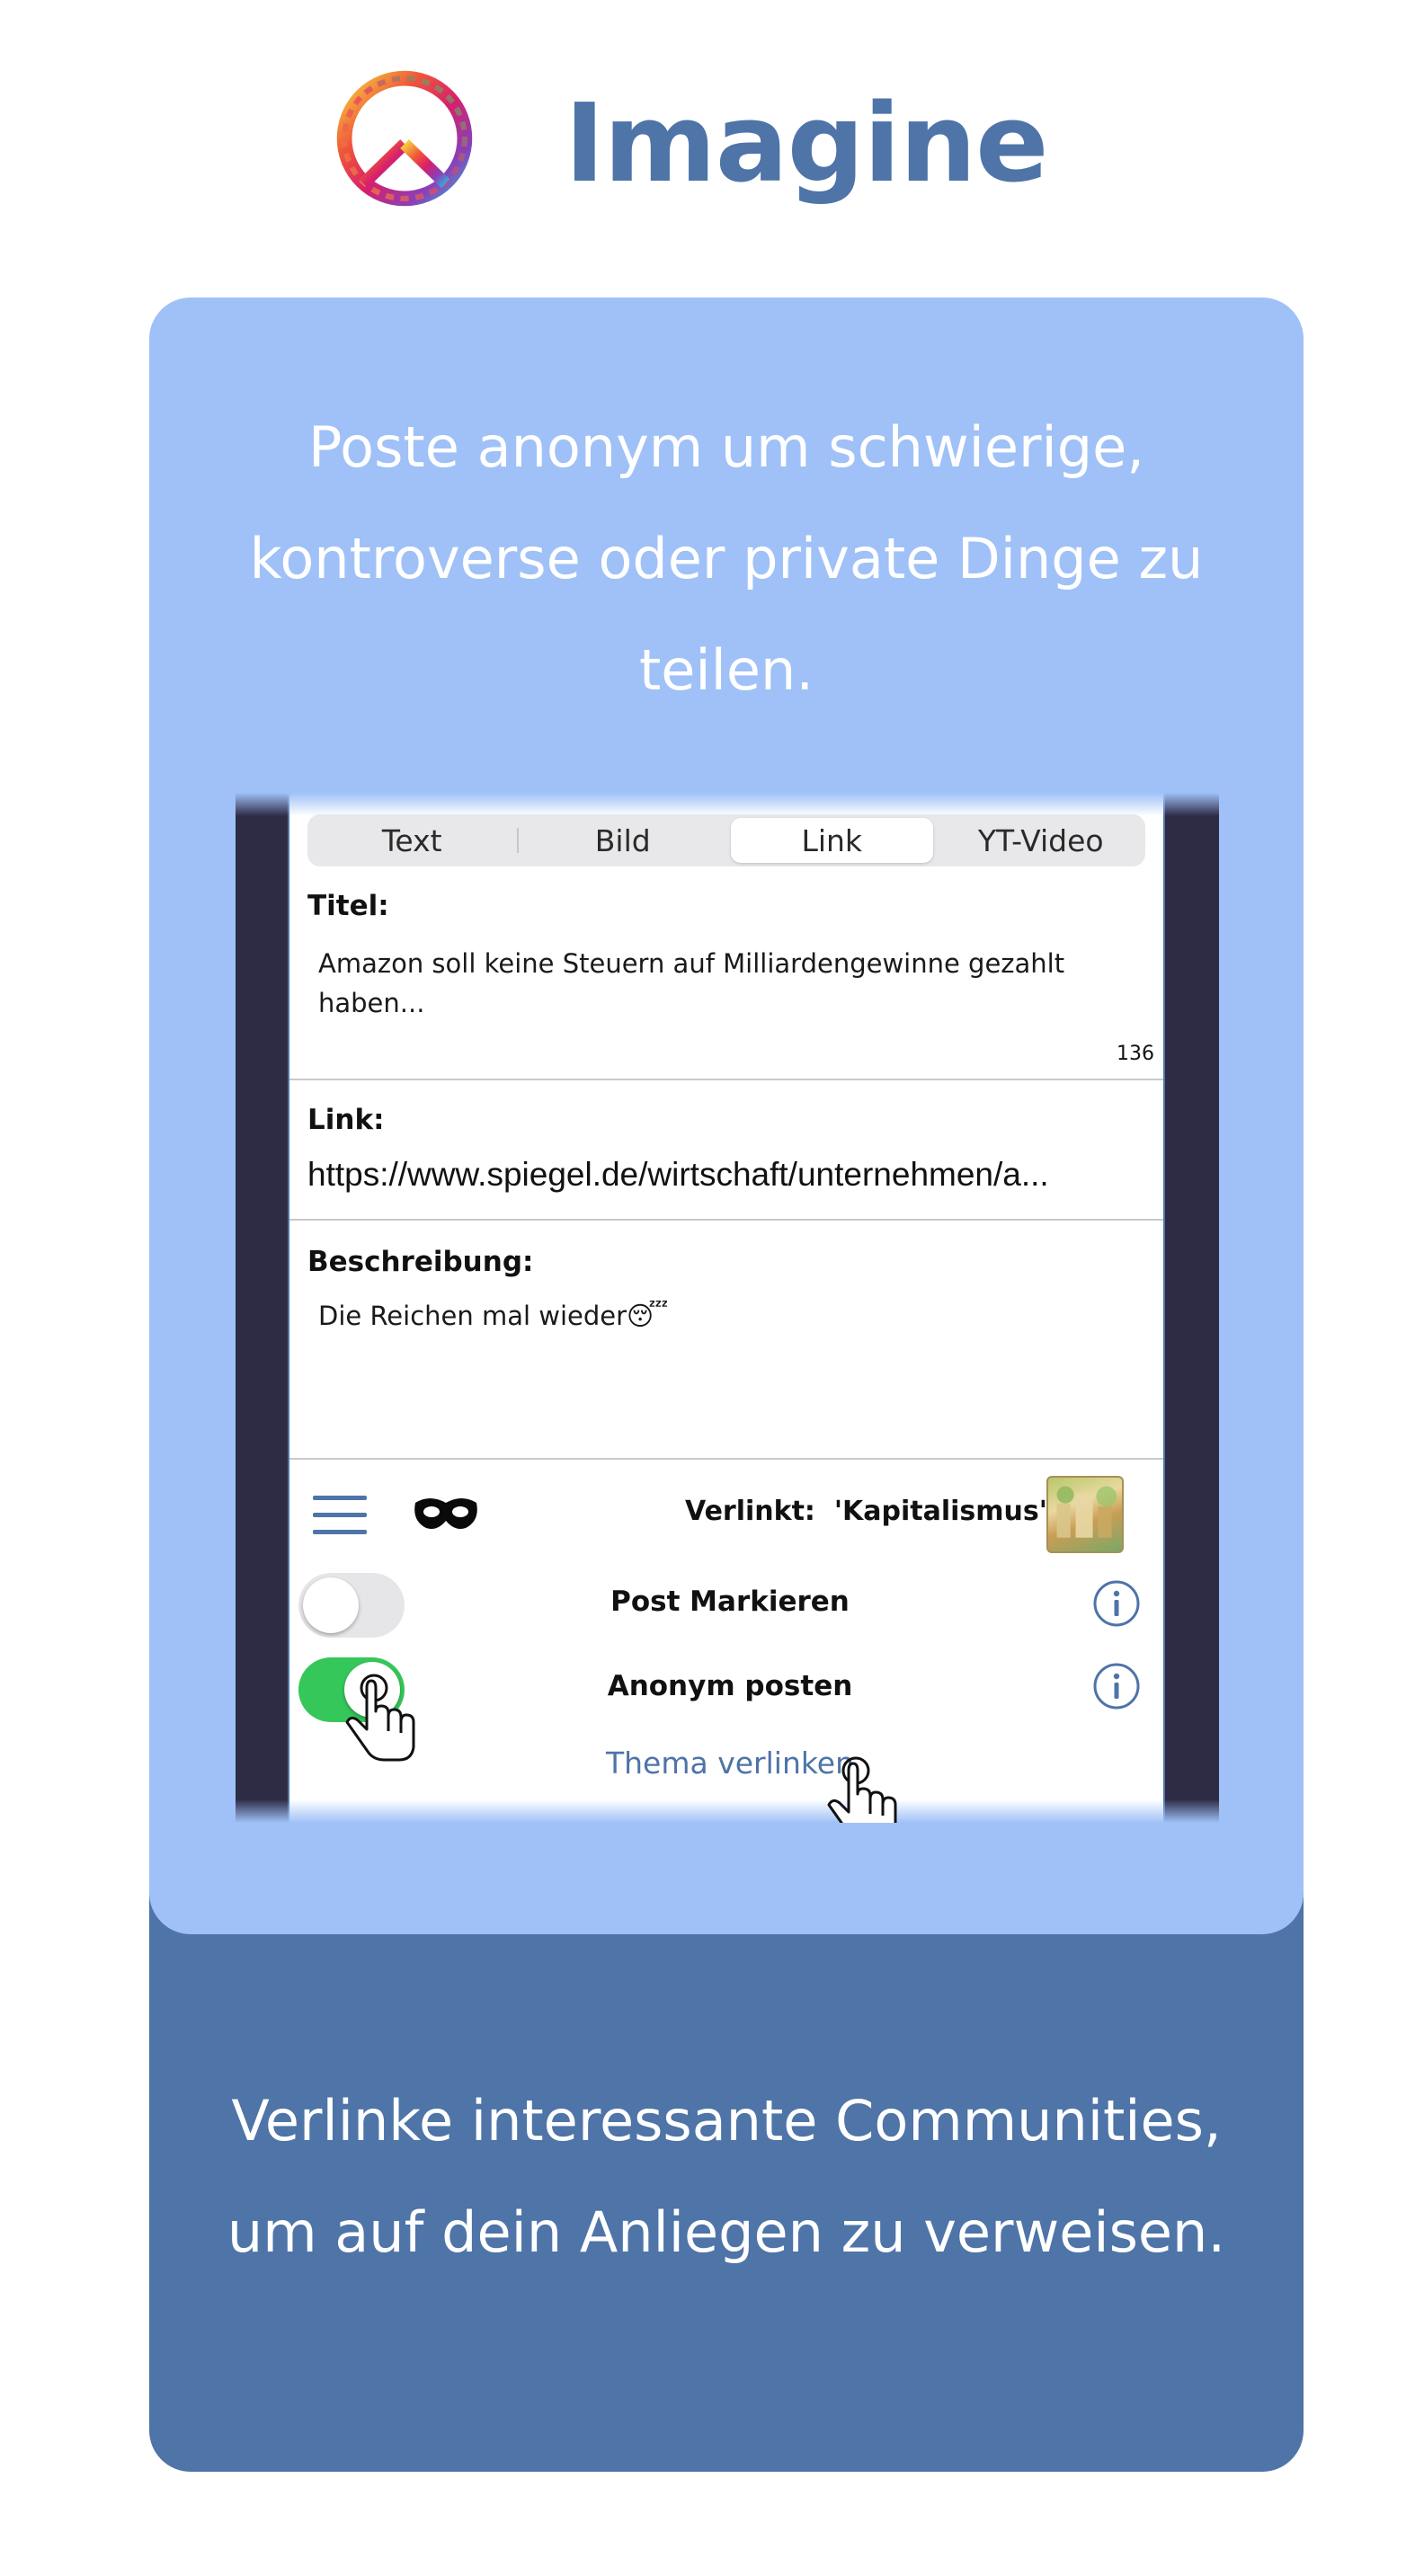 The image size is (1415, 2576). I want to click on intro-line-1: Poste anonym um schwierige,, so click(726, 447).